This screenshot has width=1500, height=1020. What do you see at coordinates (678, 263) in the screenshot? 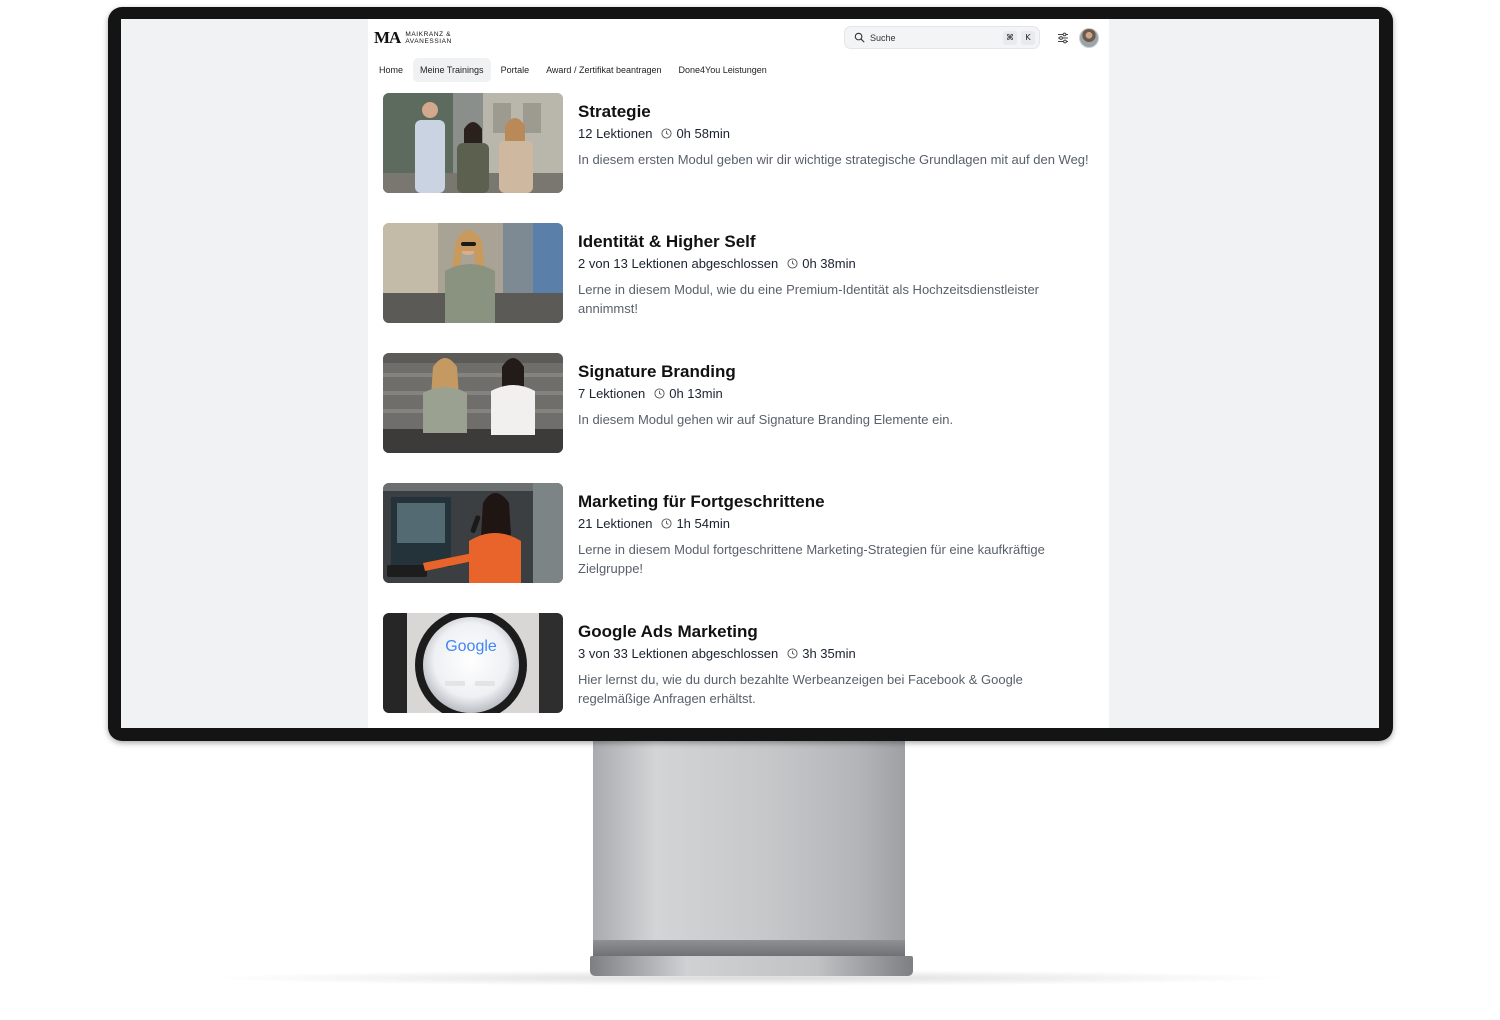
I see `module-lessons: 2 von 13 Lektionen abgeschlossen` at bounding box center [678, 263].